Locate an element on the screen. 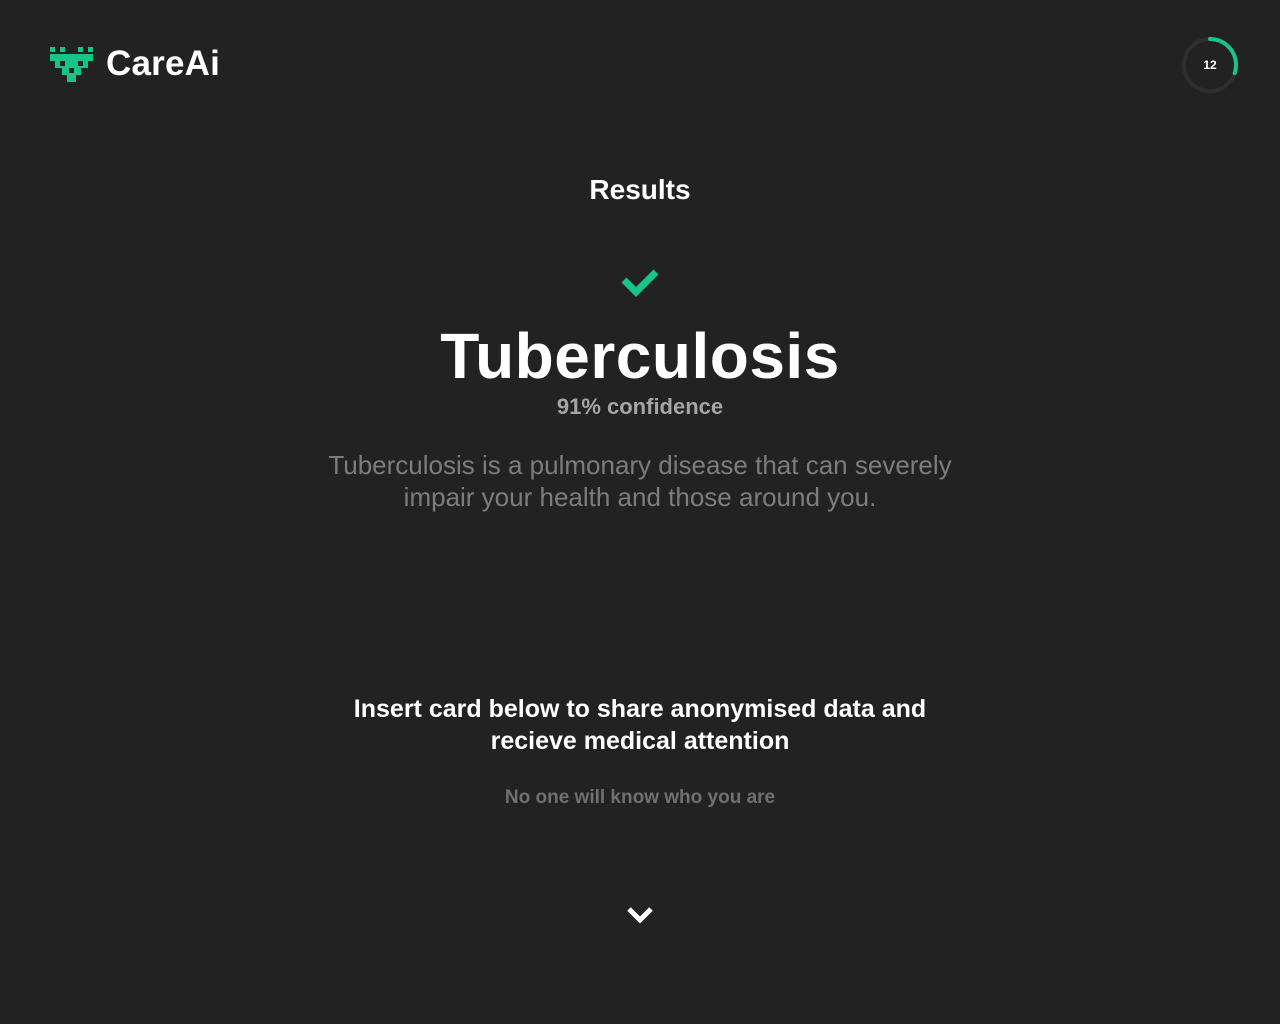  countdown-timer: 12 is located at coordinates (1210, 65).